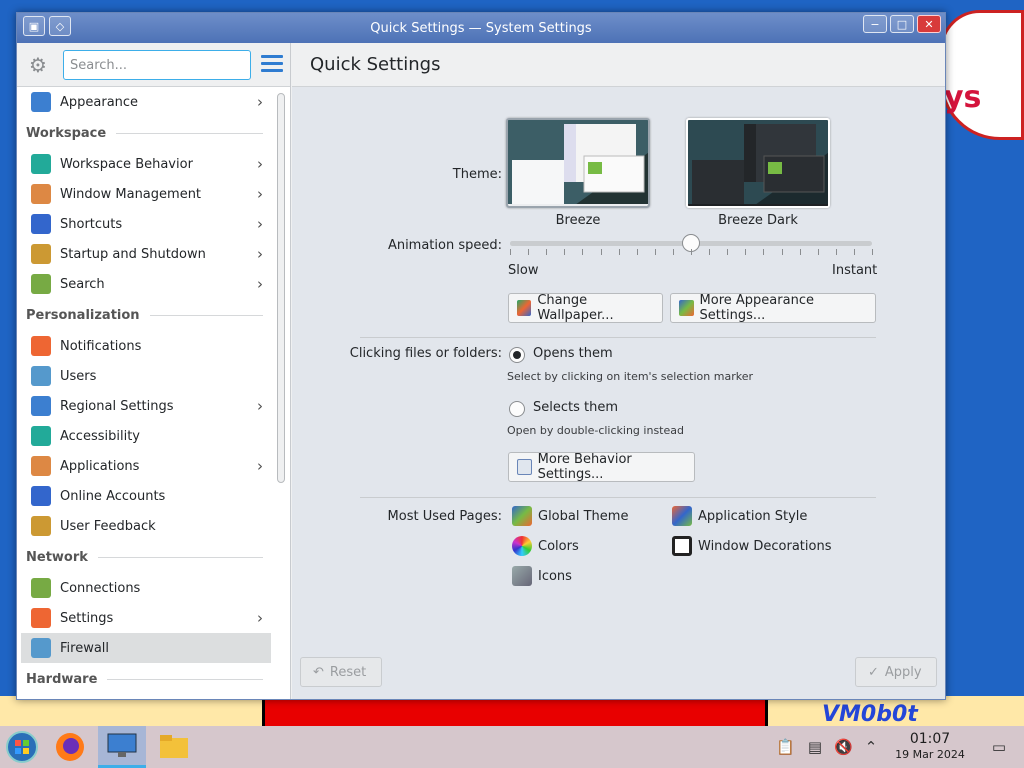 This screenshot has height=768, width=1024. What do you see at coordinates (146, 102) in the screenshot?
I see `sidebar-item-appearance: Appearance ›` at bounding box center [146, 102].